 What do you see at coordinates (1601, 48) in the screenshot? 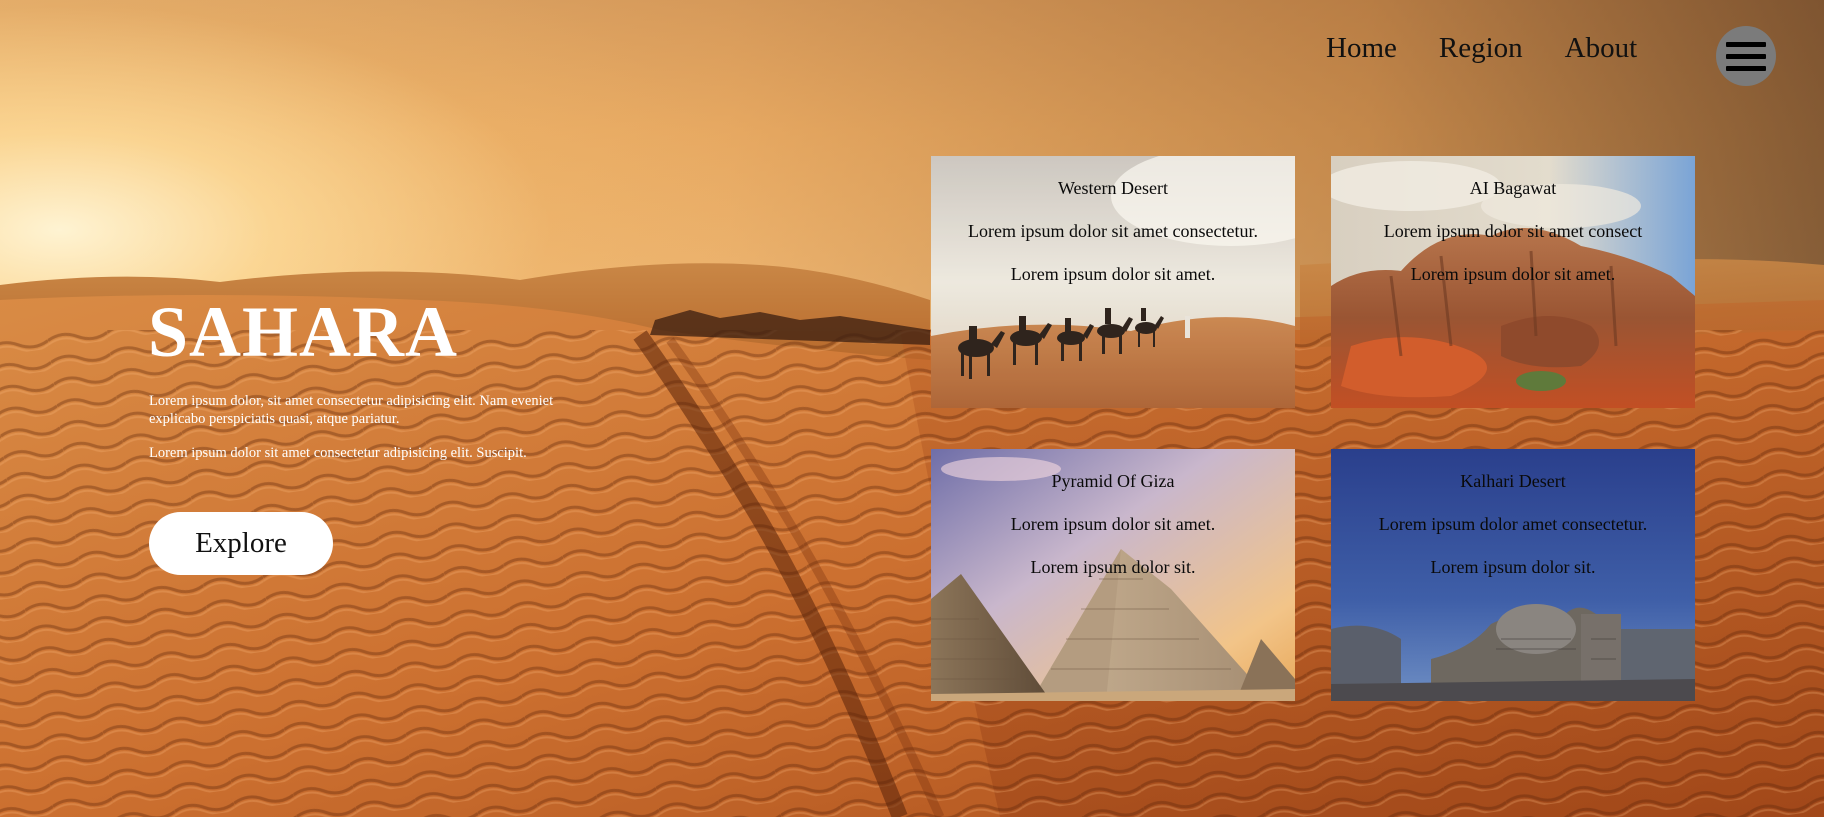
I see `nav-link-about: About` at bounding box center [1601, 48].